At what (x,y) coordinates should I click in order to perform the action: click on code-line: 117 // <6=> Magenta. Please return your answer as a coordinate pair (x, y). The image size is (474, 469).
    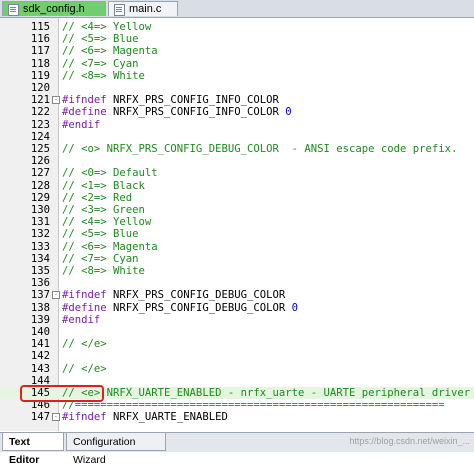
    Looking at the image, I should click on (237, 51).